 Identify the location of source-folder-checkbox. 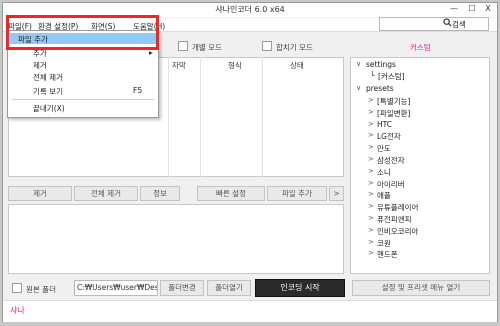
(17, 288).